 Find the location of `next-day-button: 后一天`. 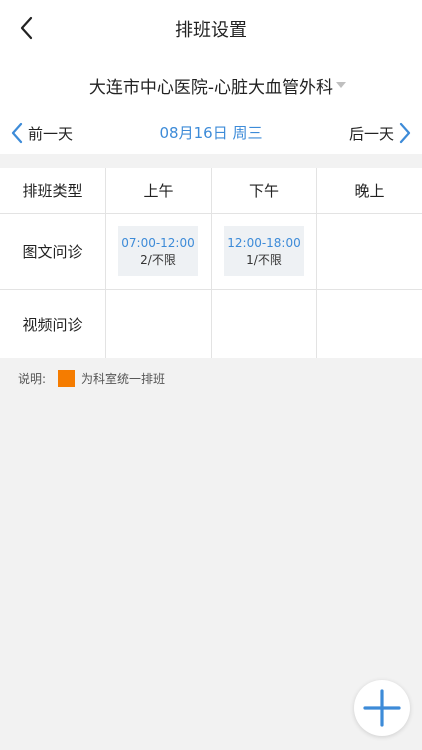

next-day-button: 后一天 is located at coordinates (380, 133).